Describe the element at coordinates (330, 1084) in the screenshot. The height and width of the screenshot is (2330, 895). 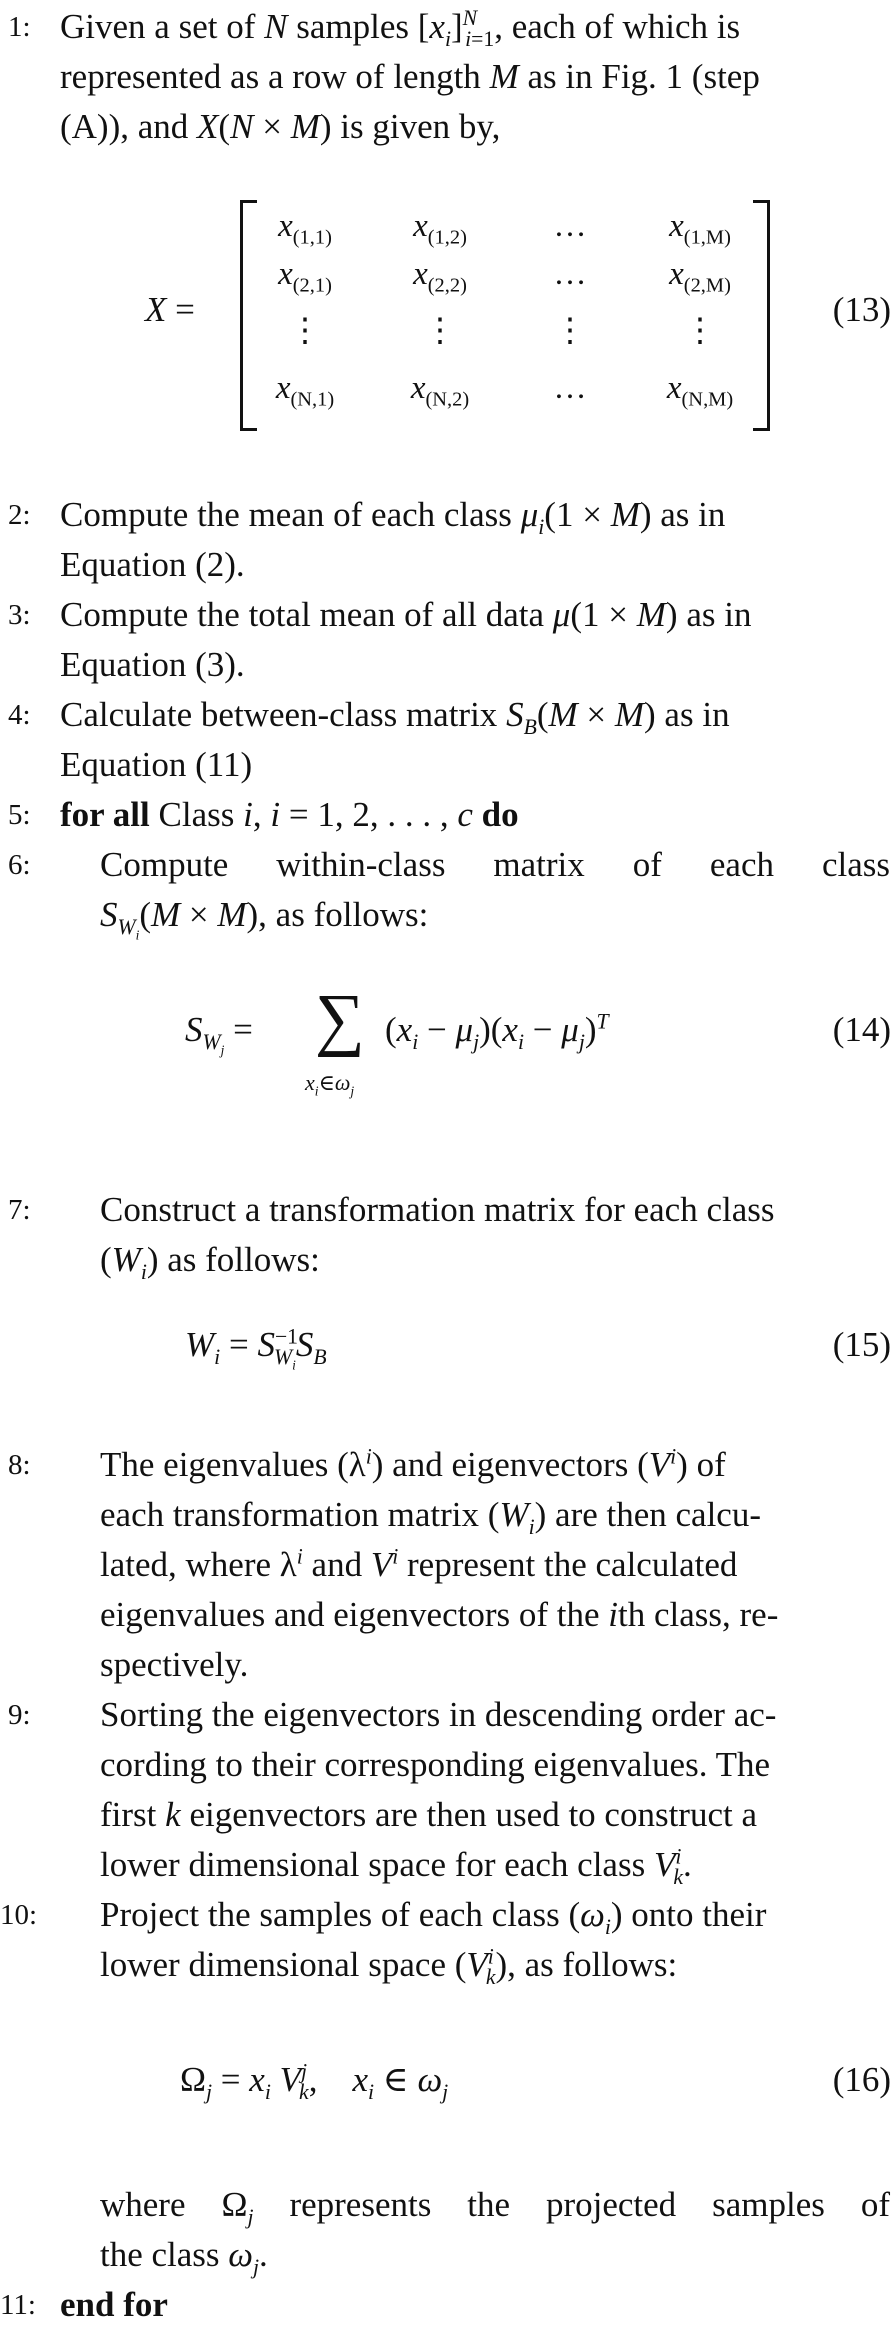
I see `summation-subscript: xi∈ωj` at that location.